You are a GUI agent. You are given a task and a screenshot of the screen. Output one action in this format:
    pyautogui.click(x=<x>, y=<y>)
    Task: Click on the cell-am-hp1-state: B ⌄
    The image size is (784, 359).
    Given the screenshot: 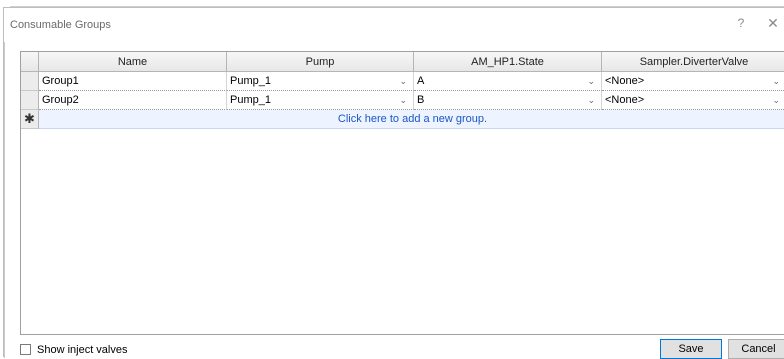 What is the action you would take?
    pyautogui.click(x=508, y=100)
    